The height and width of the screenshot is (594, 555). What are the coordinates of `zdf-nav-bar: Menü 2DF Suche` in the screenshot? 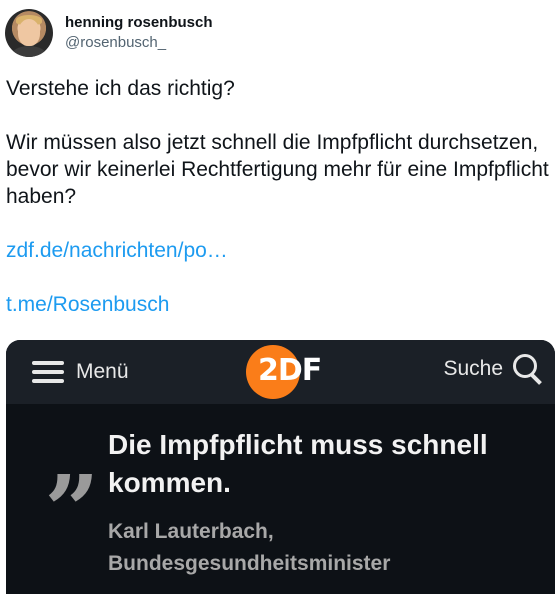 It's located at (280, 372).